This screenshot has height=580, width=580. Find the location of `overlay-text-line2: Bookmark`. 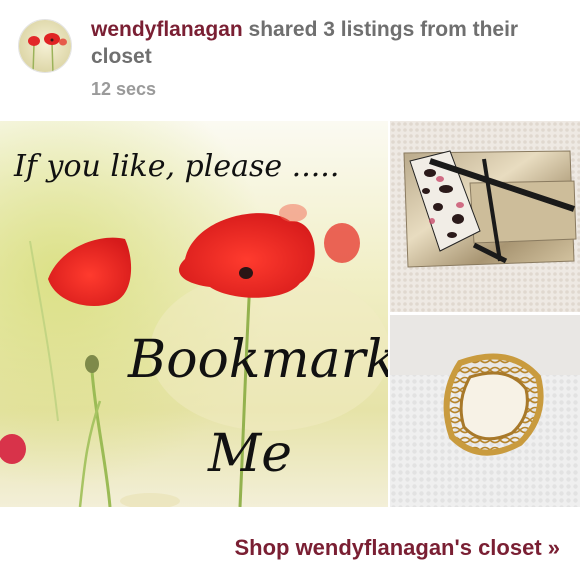

overlay-text-line2: Bookmark is located at coordinates (257, 360).